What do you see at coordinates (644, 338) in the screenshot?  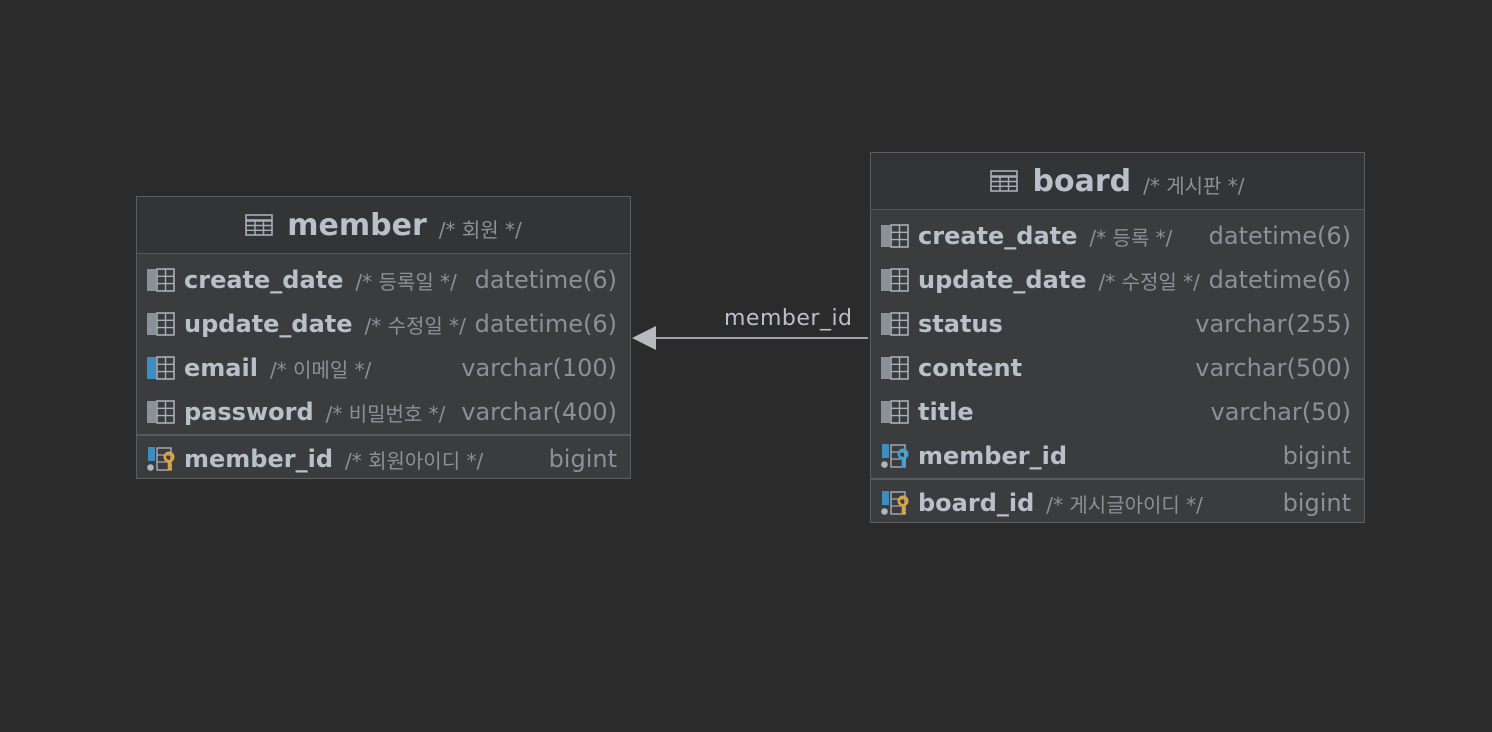 I see `relationship-arrowhead` at bounding box center [644, 338].